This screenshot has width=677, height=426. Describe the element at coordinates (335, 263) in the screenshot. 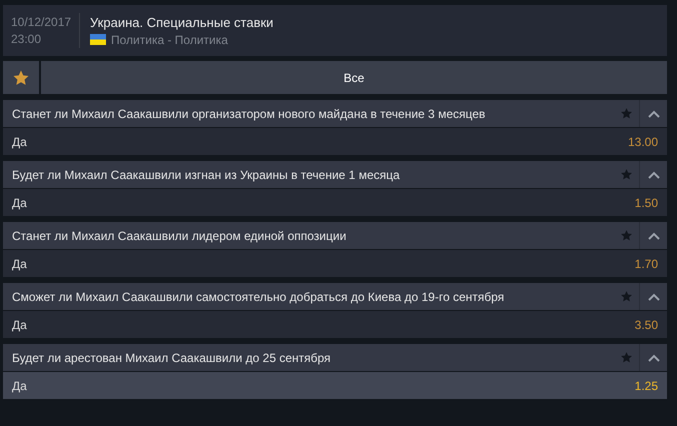

I see `outcome-row: Да 1.70` at that location.